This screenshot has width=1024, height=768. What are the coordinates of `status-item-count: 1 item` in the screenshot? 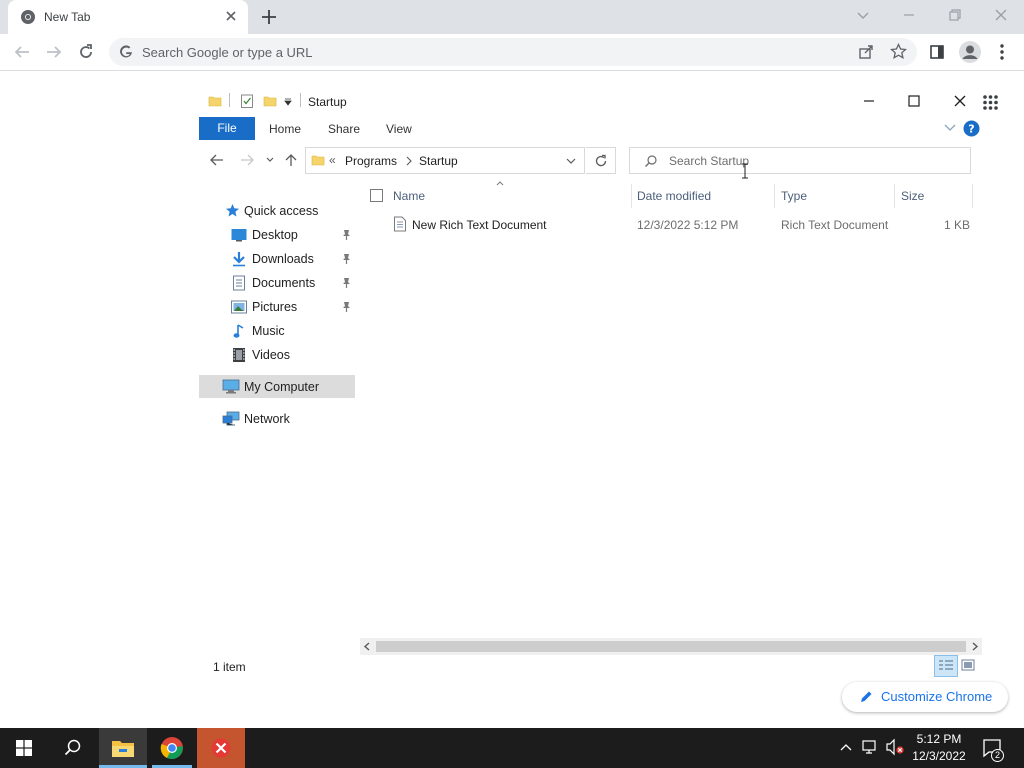 It's located at (229, 667).